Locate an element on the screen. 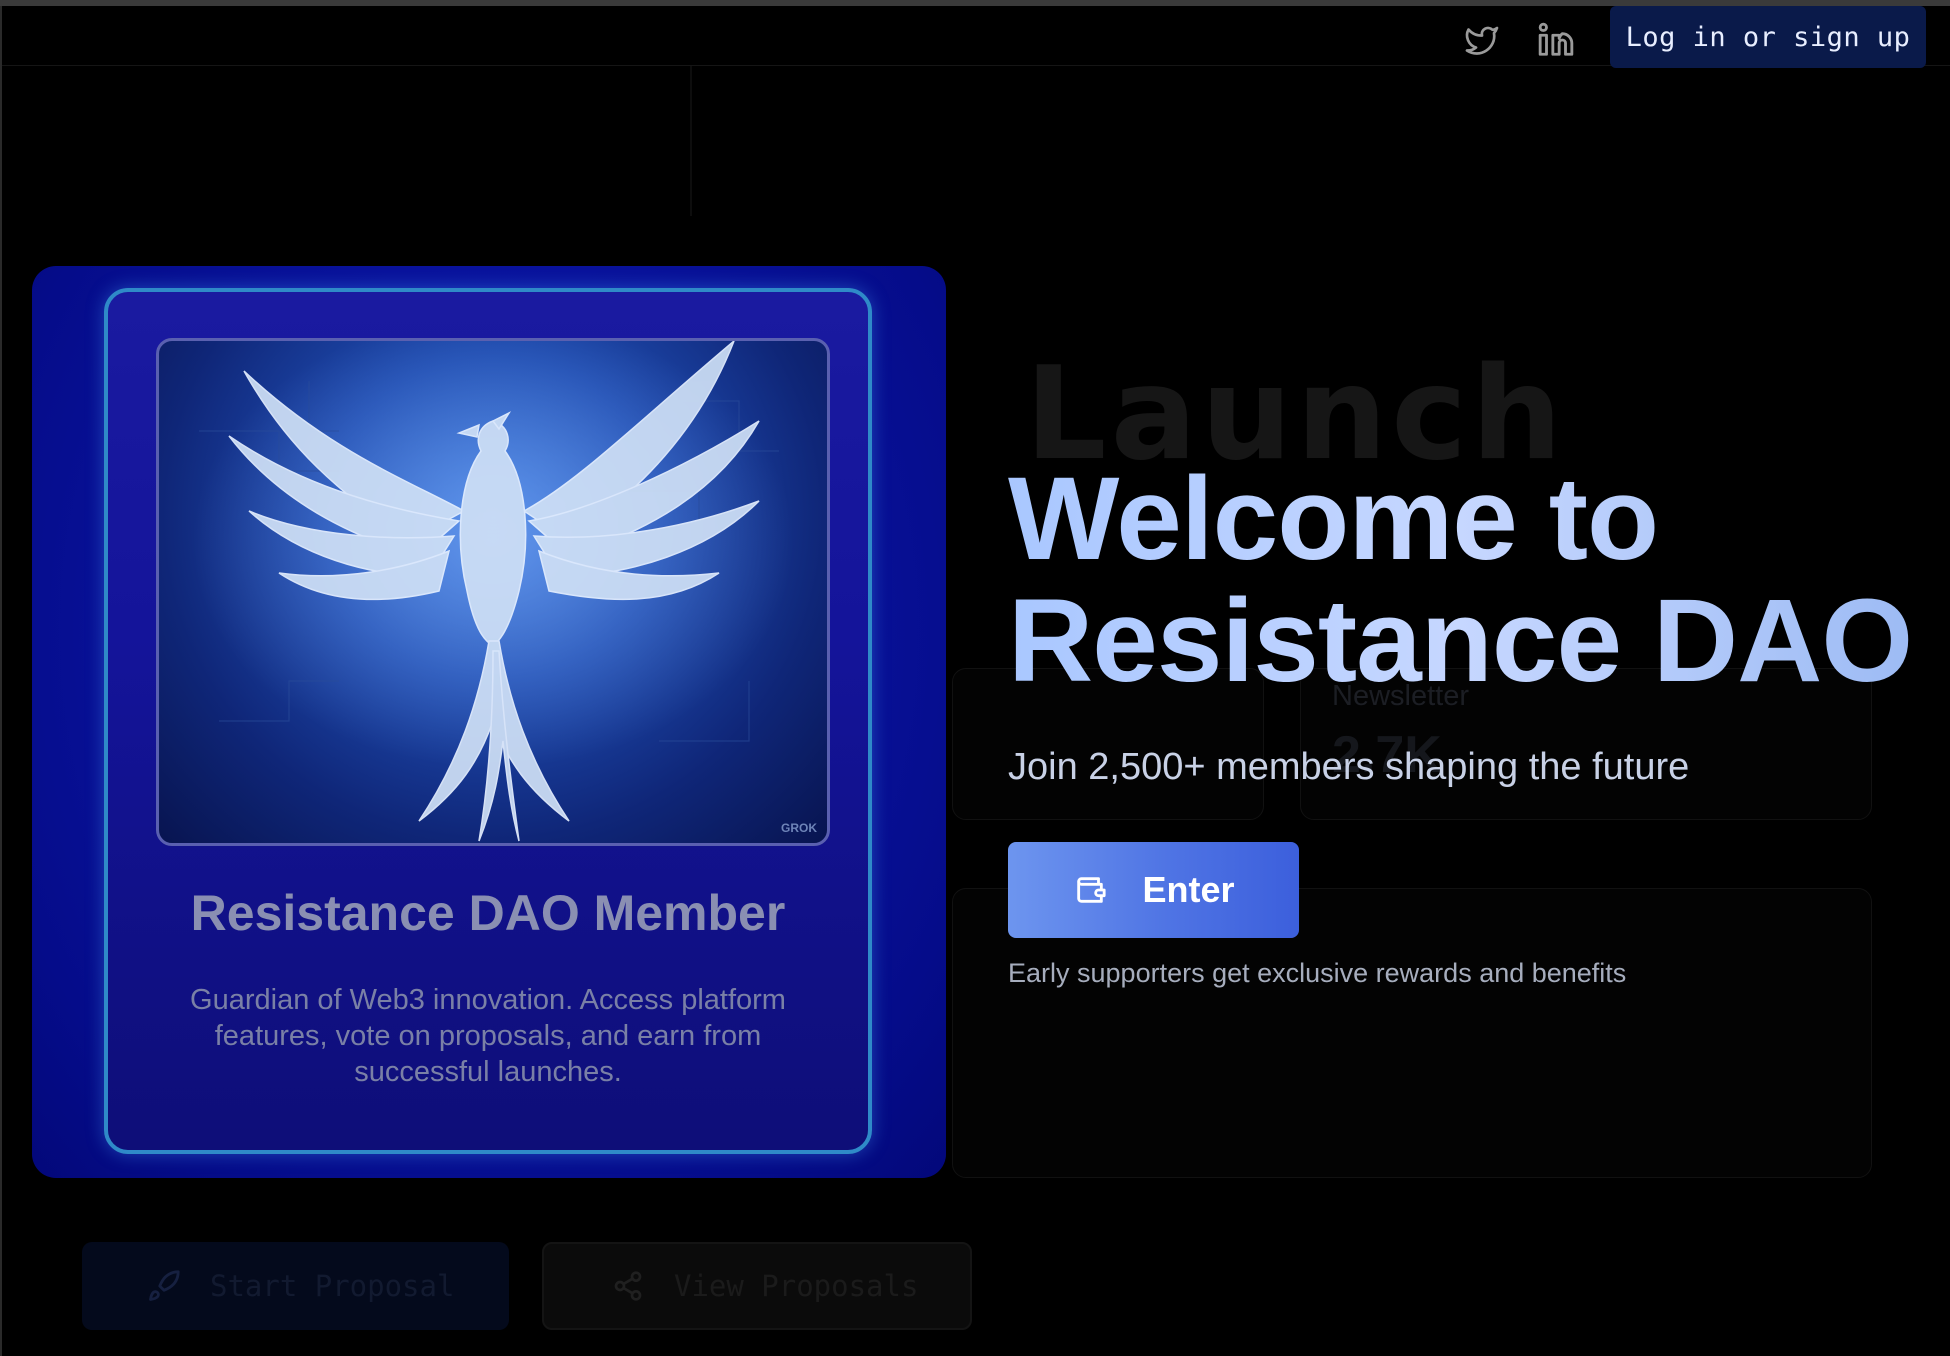  image-watermark: GROK is located at coordinates (799, 828).